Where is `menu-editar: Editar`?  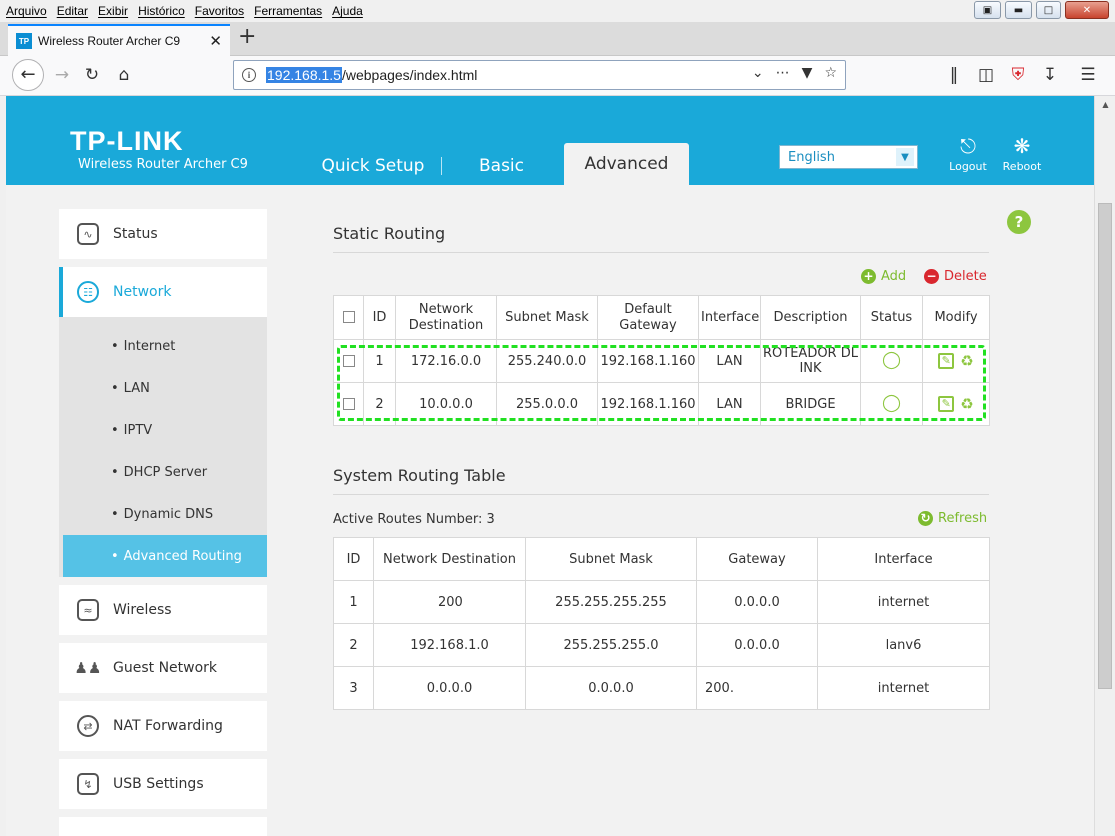
menu-editar: Editar is located at coordinates (72, 11).